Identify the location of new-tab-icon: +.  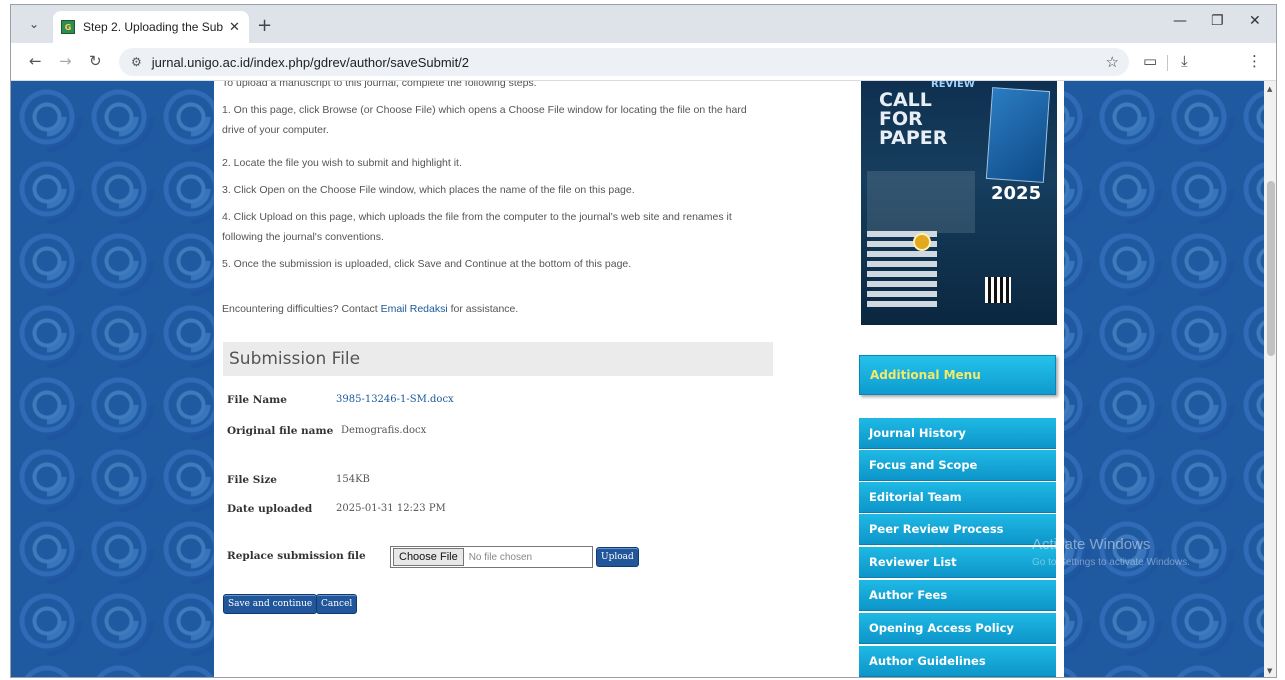
(264, 25).